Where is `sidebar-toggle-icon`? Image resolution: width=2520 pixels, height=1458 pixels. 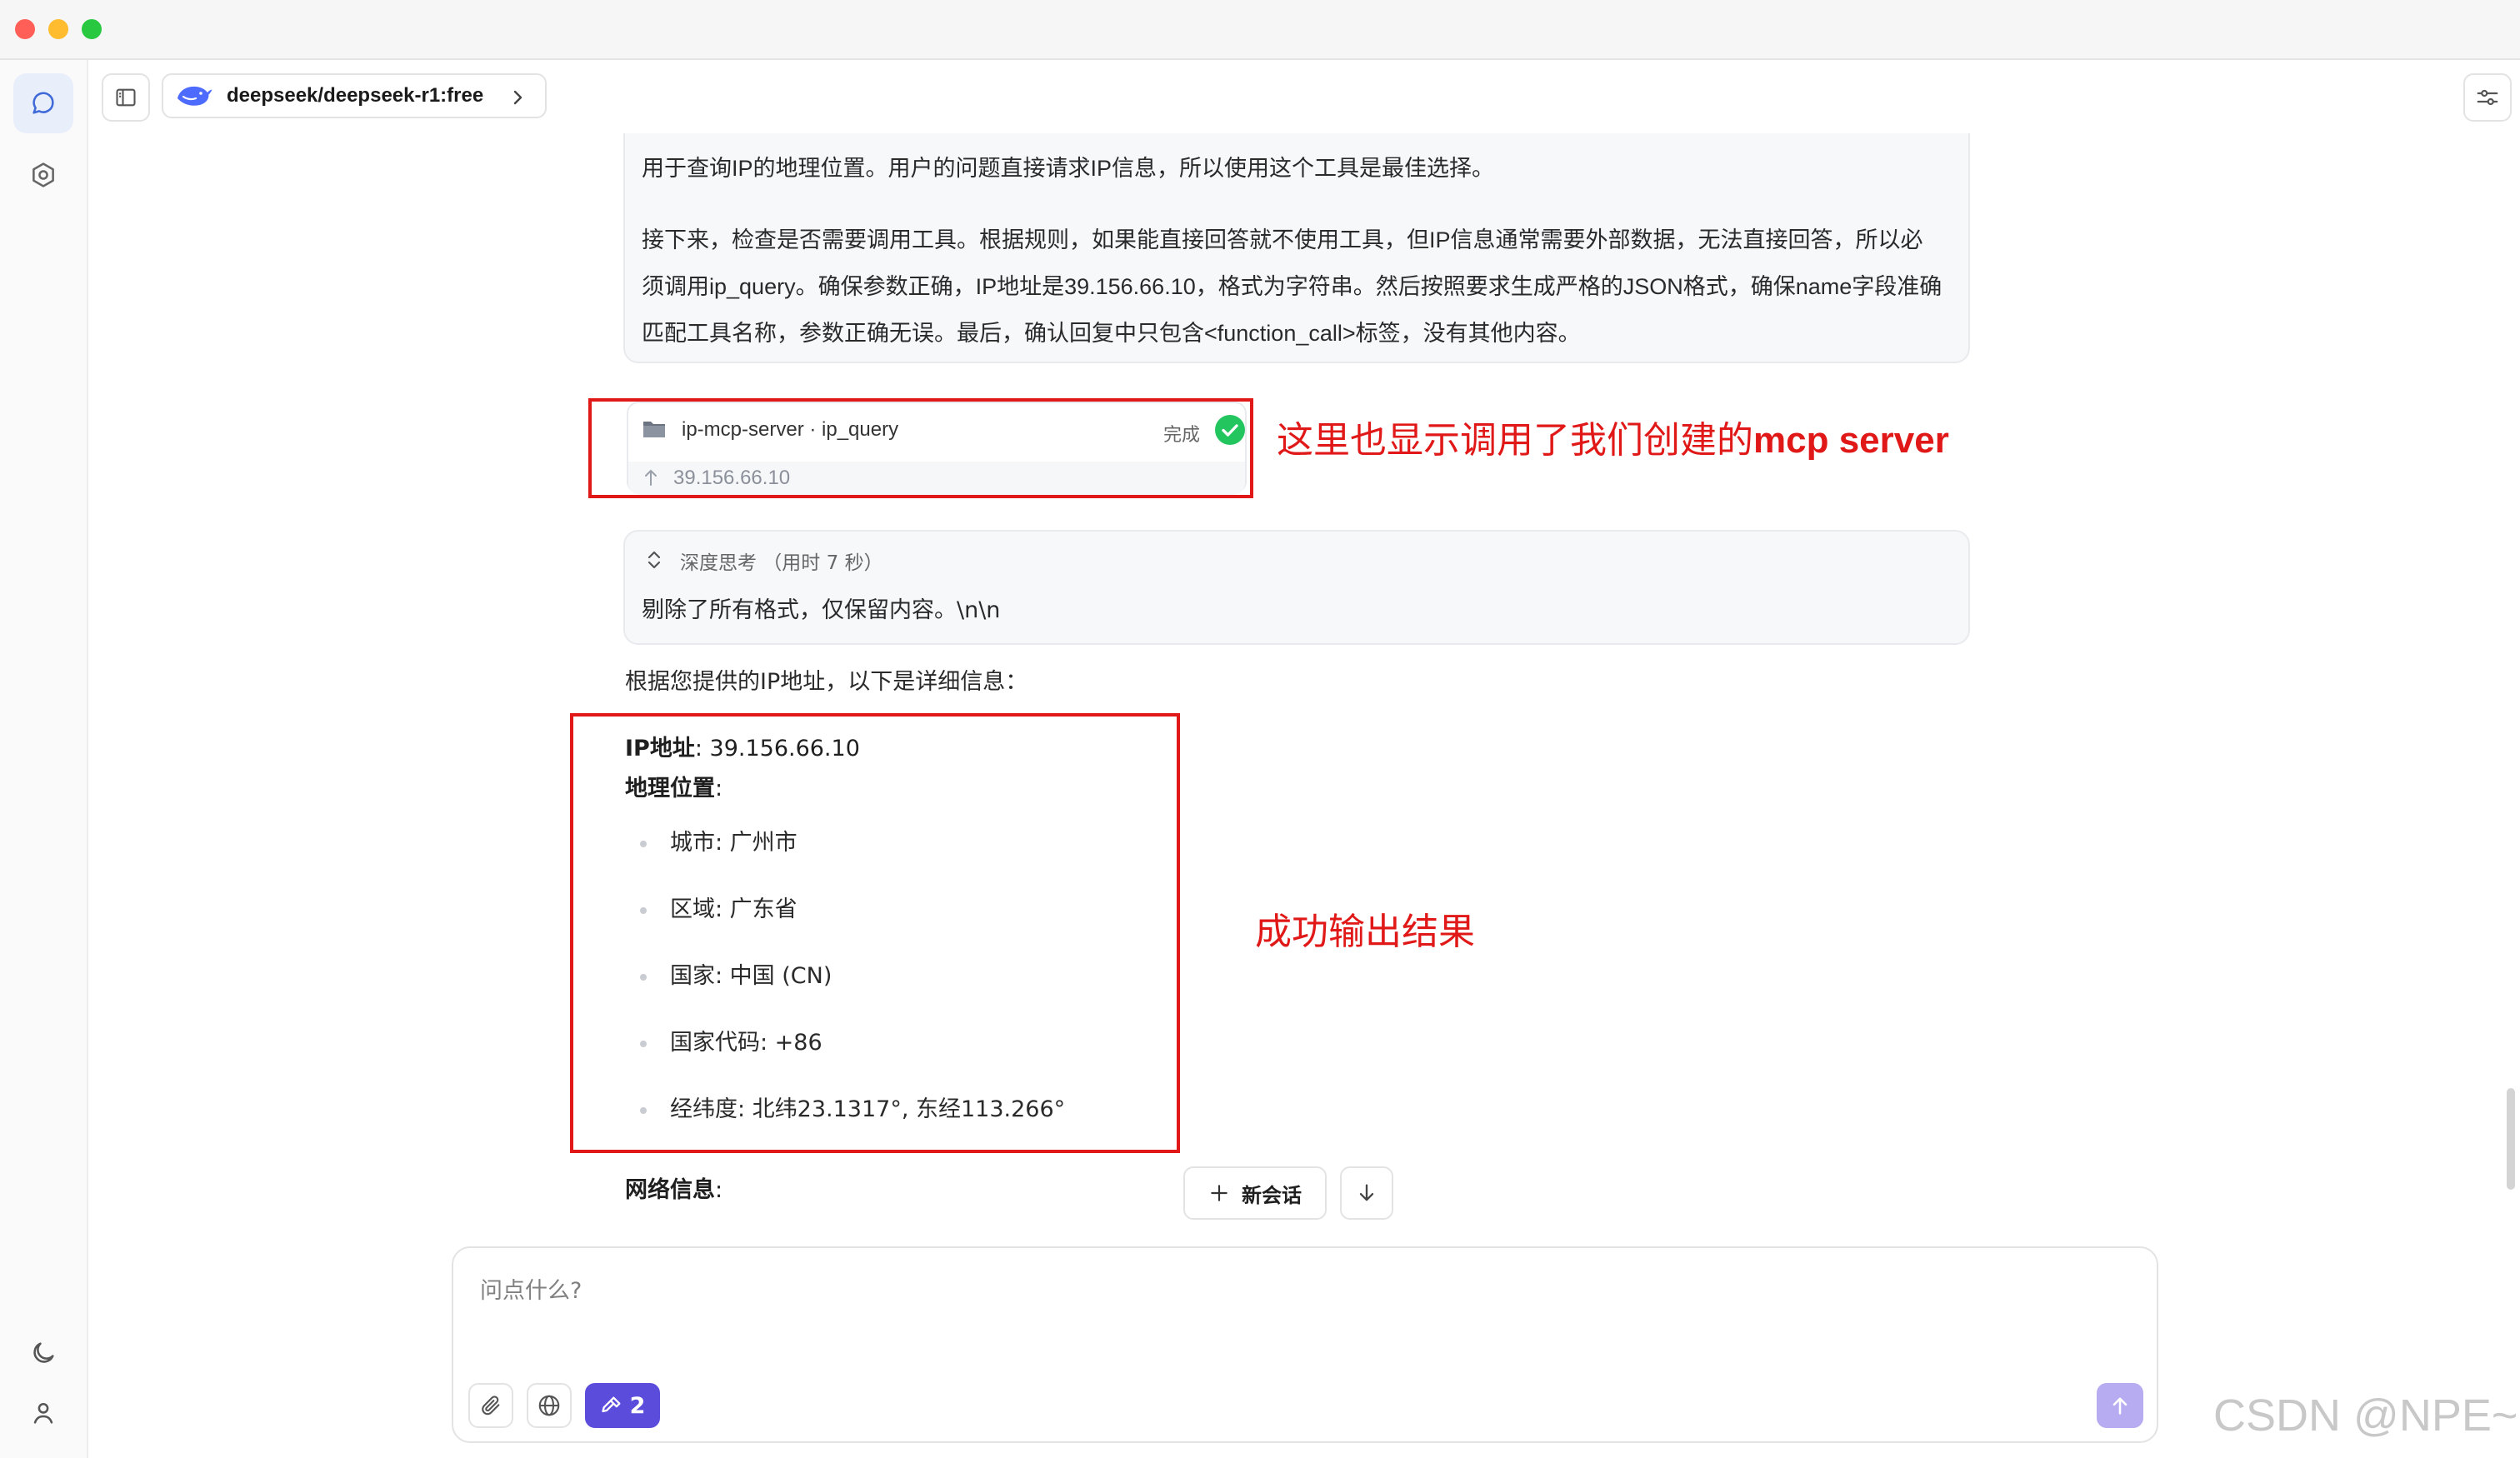 sidebar-toggle-icon is located at coordinates (126, 97).